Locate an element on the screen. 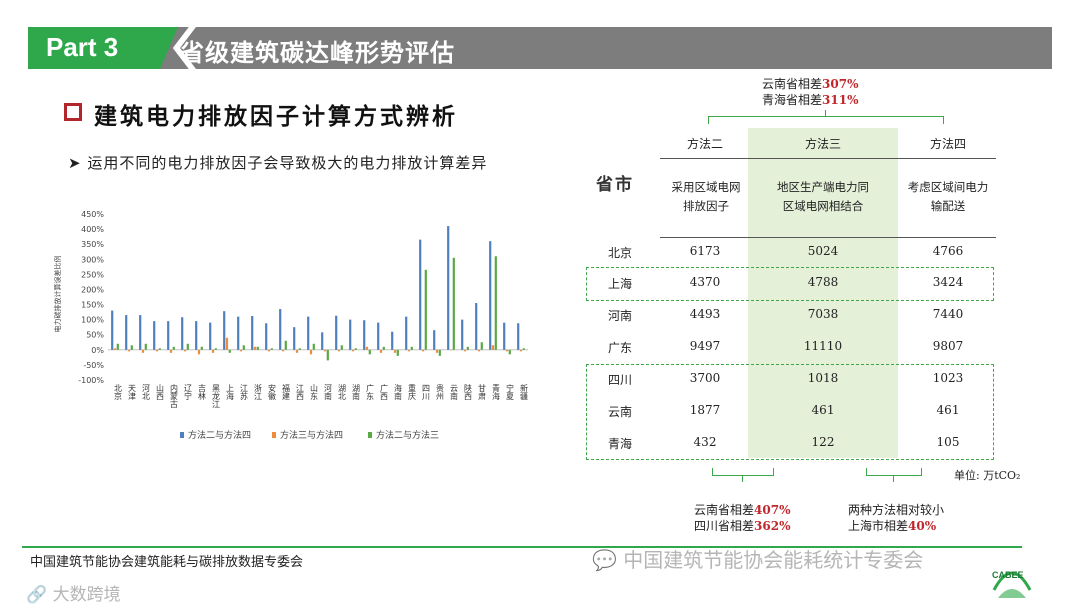 Image resolution: width=1080 pixels, height=608 pixels. x-tick-label: 浙江 is located at coordinates (258, 392).